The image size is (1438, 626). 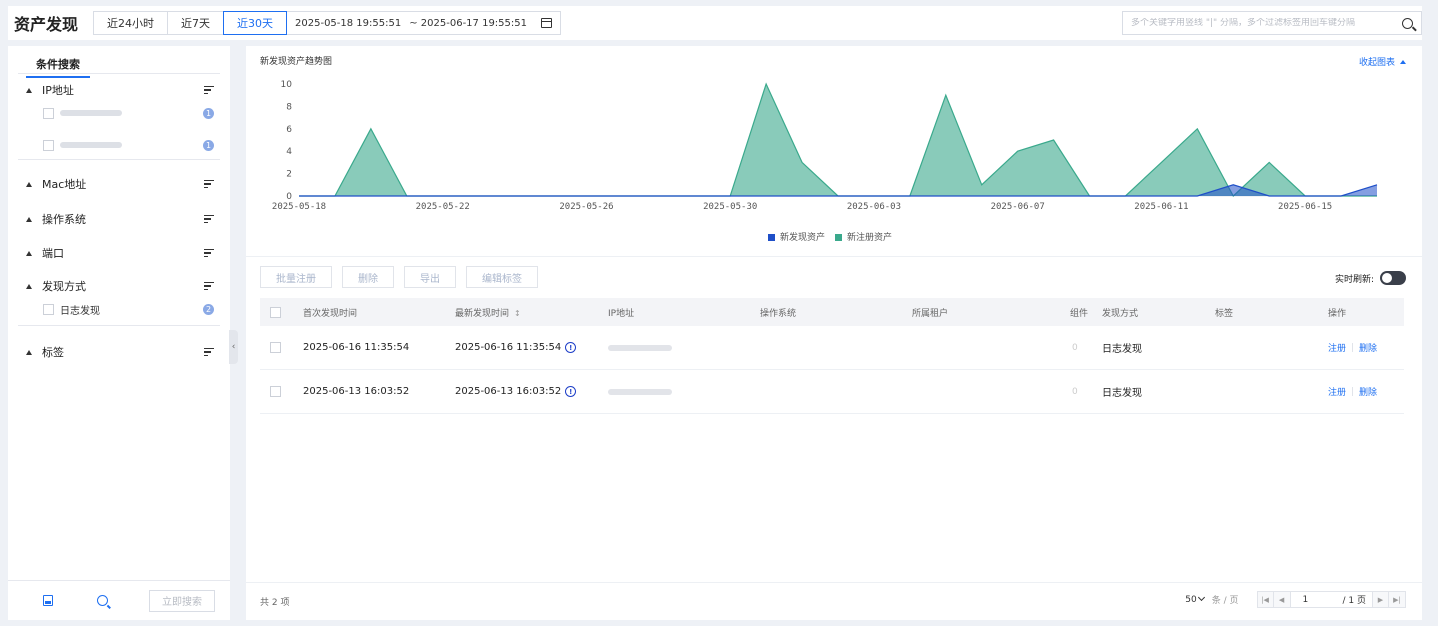 I want to click on column-header: 标签, so click(x=1224, y=313).